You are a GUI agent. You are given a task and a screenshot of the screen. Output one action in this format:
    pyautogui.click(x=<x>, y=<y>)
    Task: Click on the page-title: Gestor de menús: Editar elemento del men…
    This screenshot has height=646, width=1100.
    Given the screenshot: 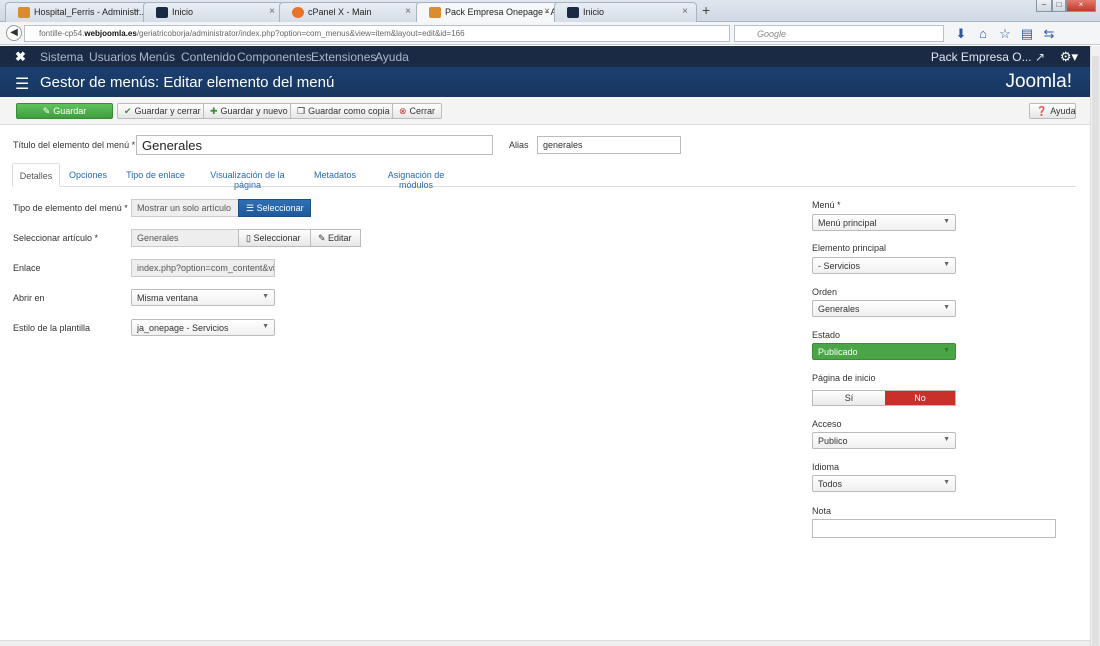 What is the action you would take?
    pyautogui.click(x=187, y=82)
    